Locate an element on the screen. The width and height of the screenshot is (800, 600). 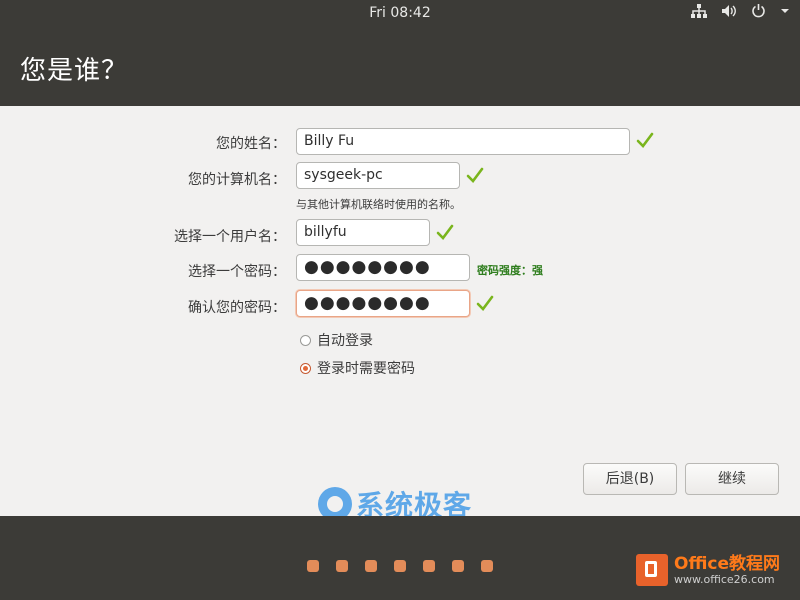
clock: Fri 08:42 is located at coordinates (400, 13).